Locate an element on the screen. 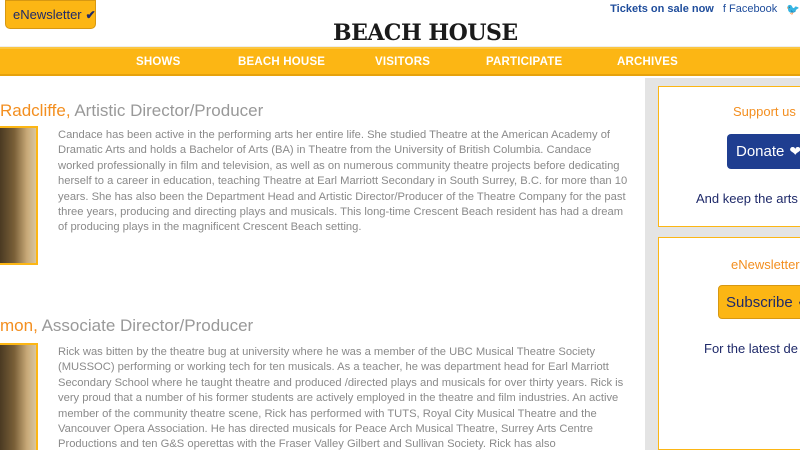 Image resolution: width=800 pixels, height=450 pixels. subscribe-button: Subscribe ✔ is located at coordinates (759, 302).